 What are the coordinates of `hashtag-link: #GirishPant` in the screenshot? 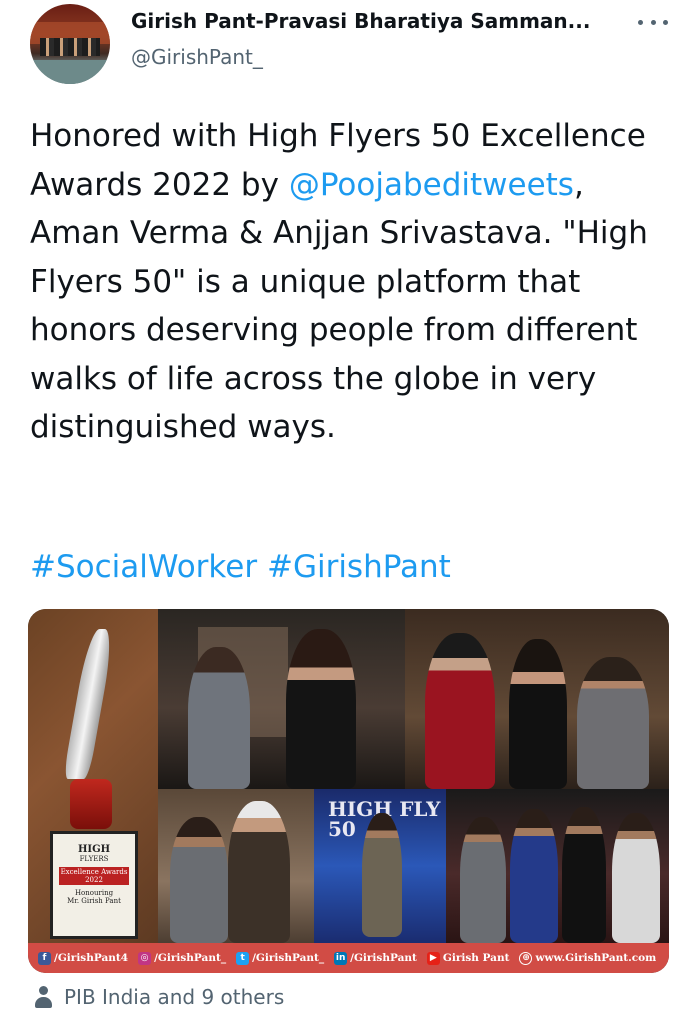 It's located at (359, 567).